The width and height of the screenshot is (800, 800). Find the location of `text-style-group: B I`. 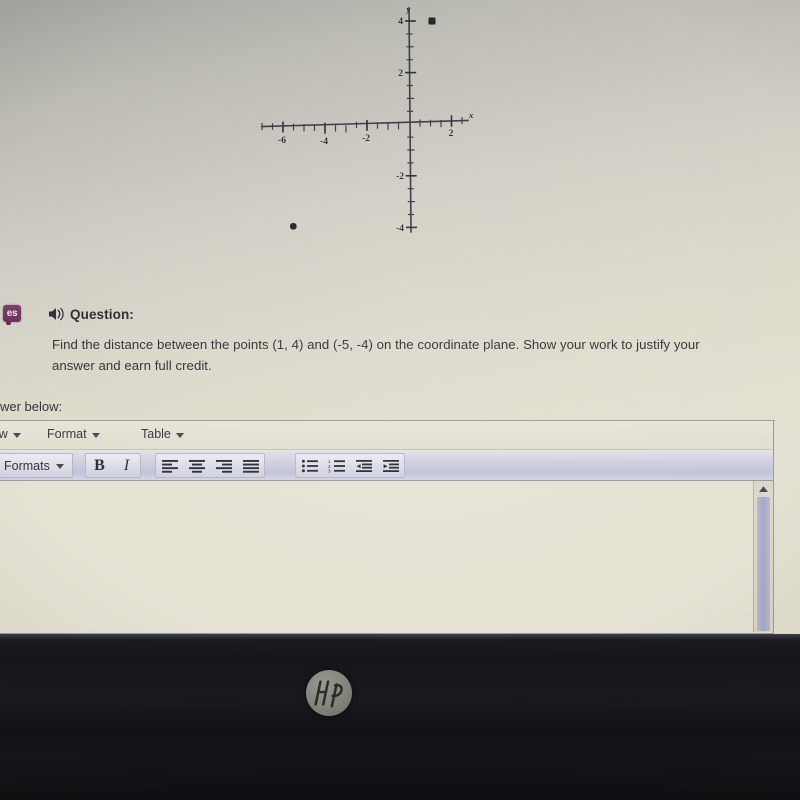

text-style-group: B I is located at coordinates (113, 465).